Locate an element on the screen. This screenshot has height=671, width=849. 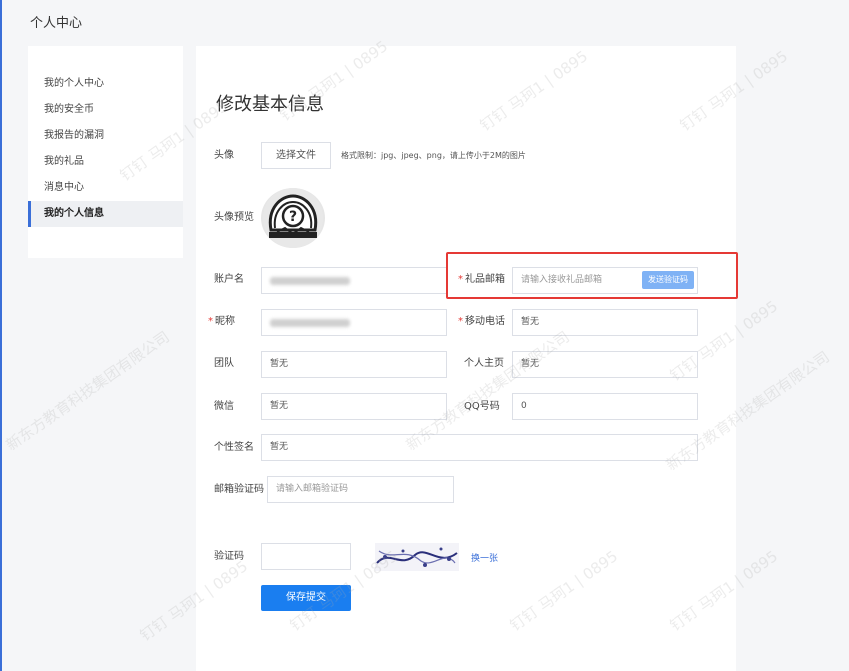
page-title: 个人中心 is located at coordinates (56, 23).